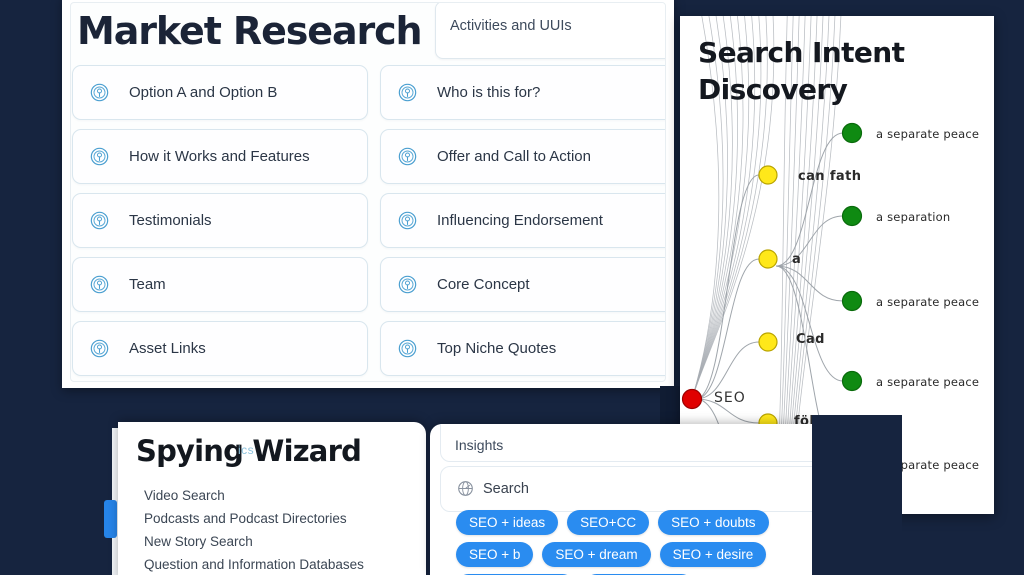 The image size is (1024, 575). What do you see at coordinates (254, 564) in the screenshot?
I see `spying-wizard-list-item: Question and Information Databases` at bounding box center [254, 564].